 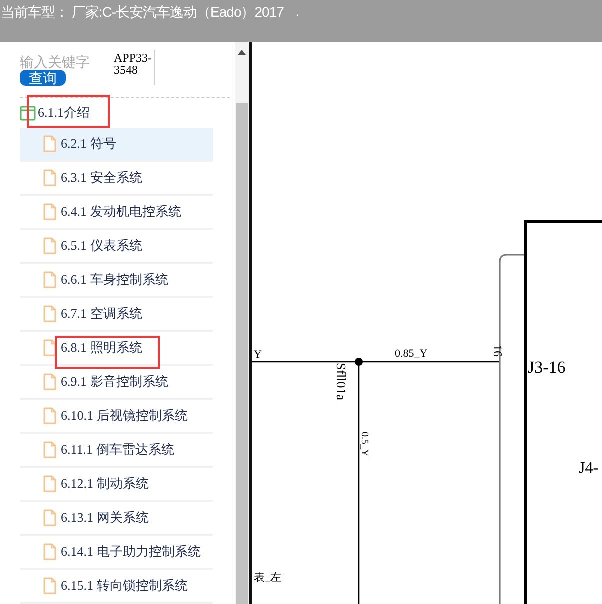 I want to click on folder-icon, so click(x=28, y=113).